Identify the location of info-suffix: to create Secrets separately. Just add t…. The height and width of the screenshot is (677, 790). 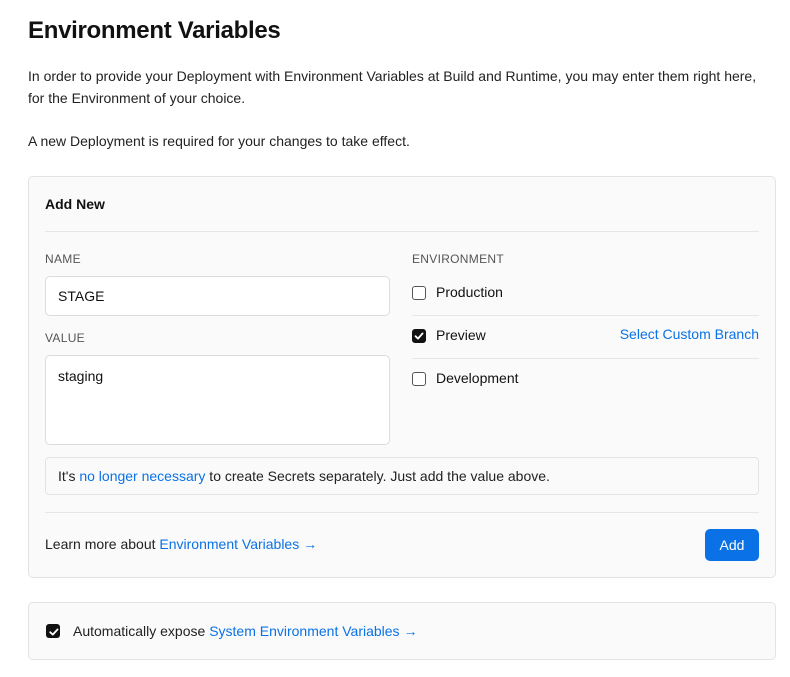
(377, 476).